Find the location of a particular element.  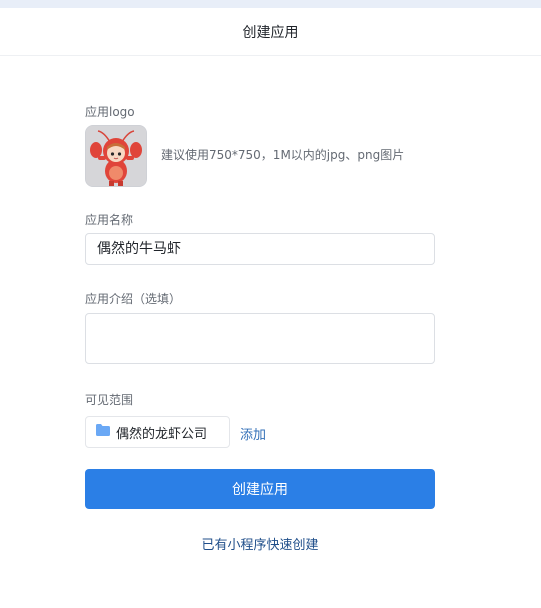

app-logo-upload is located at coordinates (116, 156).